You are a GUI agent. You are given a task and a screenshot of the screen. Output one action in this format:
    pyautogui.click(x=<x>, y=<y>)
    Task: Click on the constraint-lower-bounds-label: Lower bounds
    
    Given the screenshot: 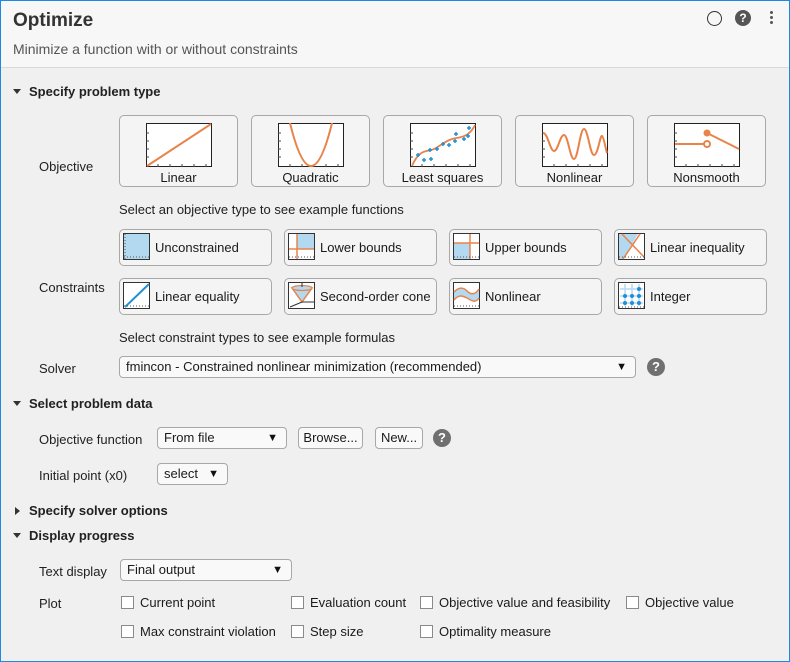 What is the action you would take?
    pyautogui.click(x=361, y=247)
    